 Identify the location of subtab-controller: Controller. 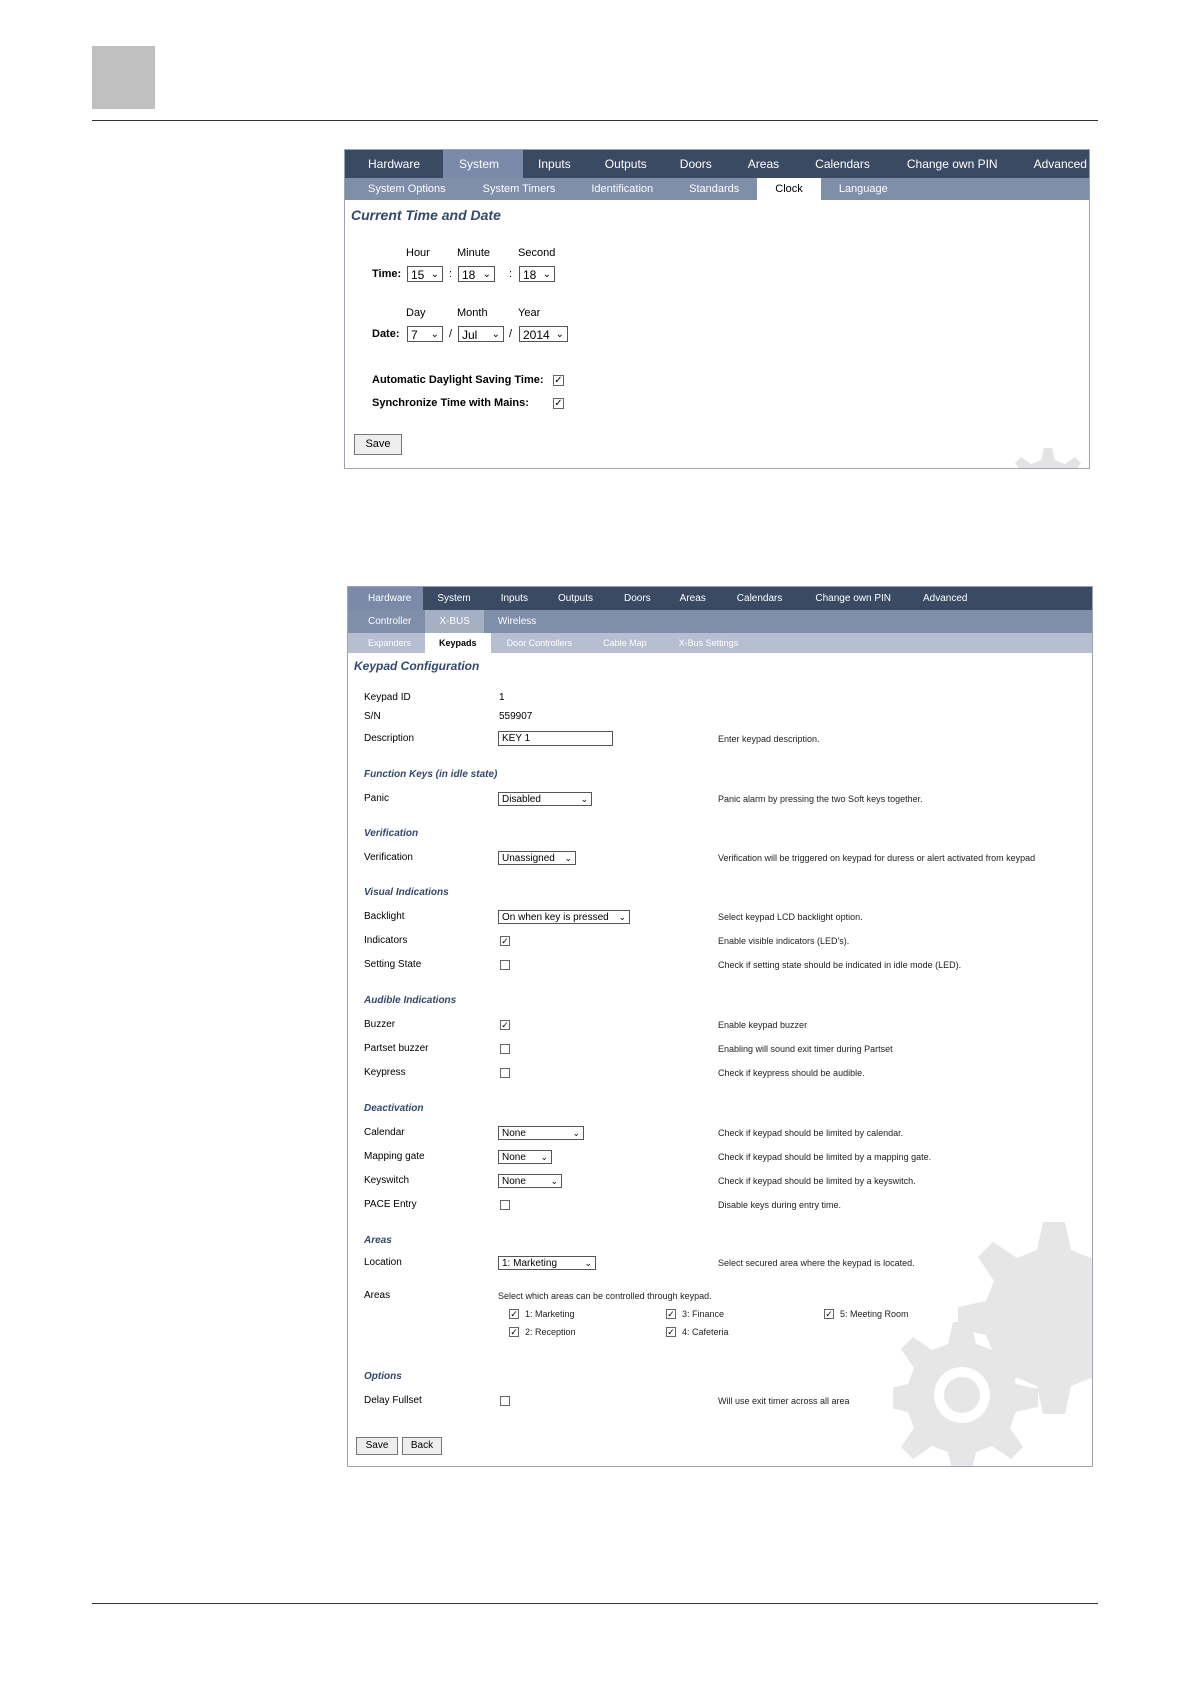
(386, 621).